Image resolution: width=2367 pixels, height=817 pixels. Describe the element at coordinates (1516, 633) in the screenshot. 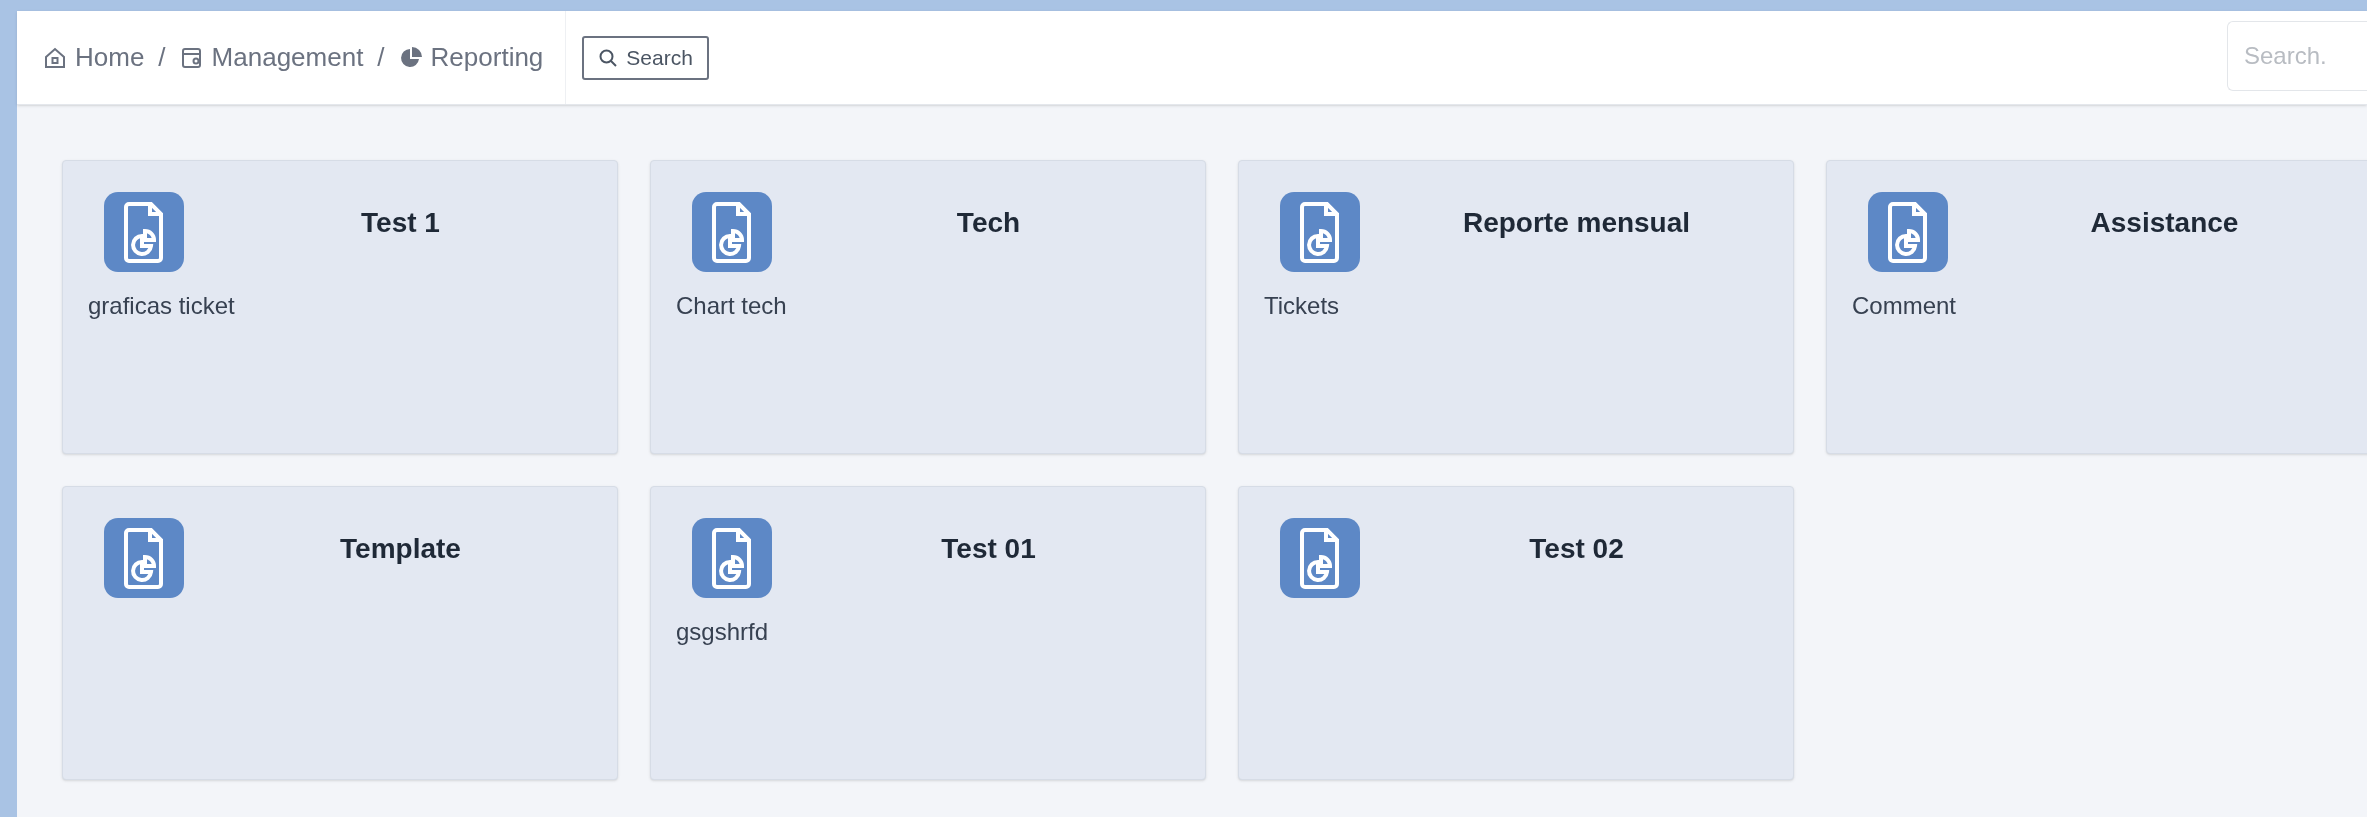

I see `report-card: Test 02` at that location.